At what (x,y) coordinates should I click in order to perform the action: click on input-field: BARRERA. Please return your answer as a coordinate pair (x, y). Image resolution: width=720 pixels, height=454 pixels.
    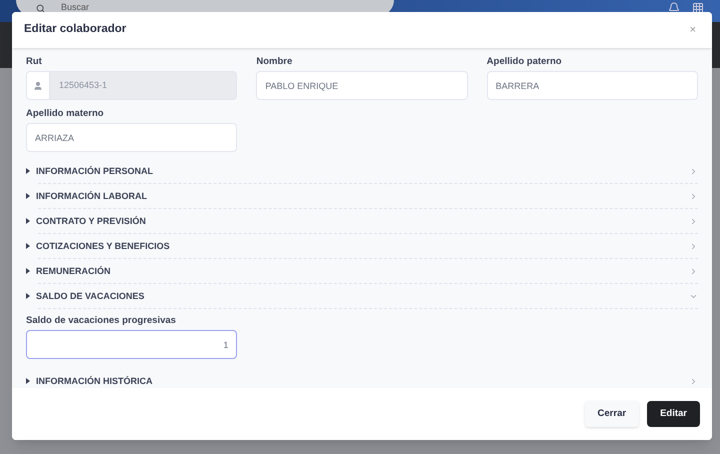
    Looking at the image, I should click on (592, 85).